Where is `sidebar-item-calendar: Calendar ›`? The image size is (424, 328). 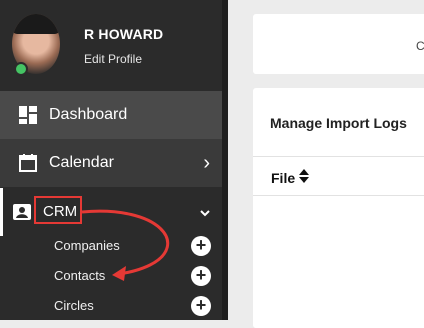
sidebar-item-calendar: Calendar › is located at coordinates (111, 163).